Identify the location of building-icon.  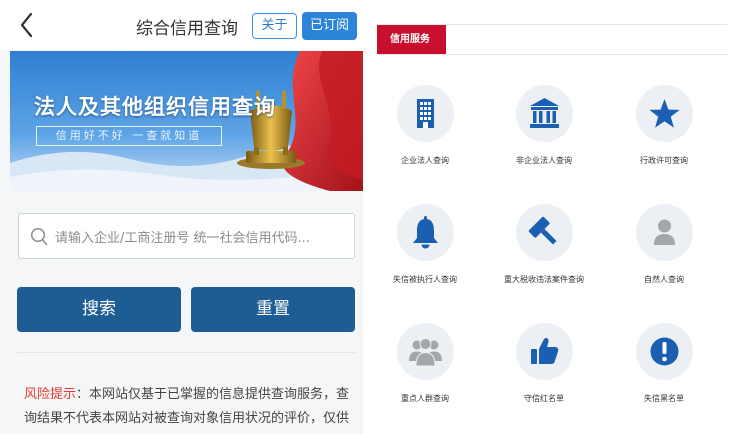
(425, 113).